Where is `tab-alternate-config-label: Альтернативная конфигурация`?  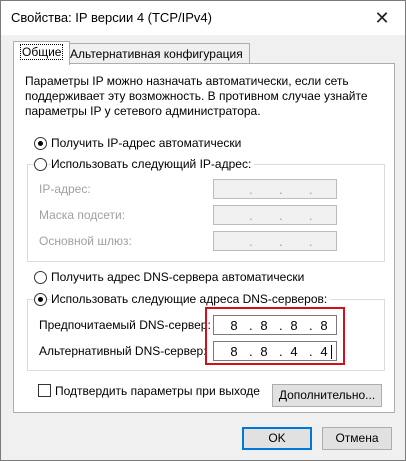 tab-alternate-config-label: Альтернативная конфигурация is located at coordinates (156, 54).